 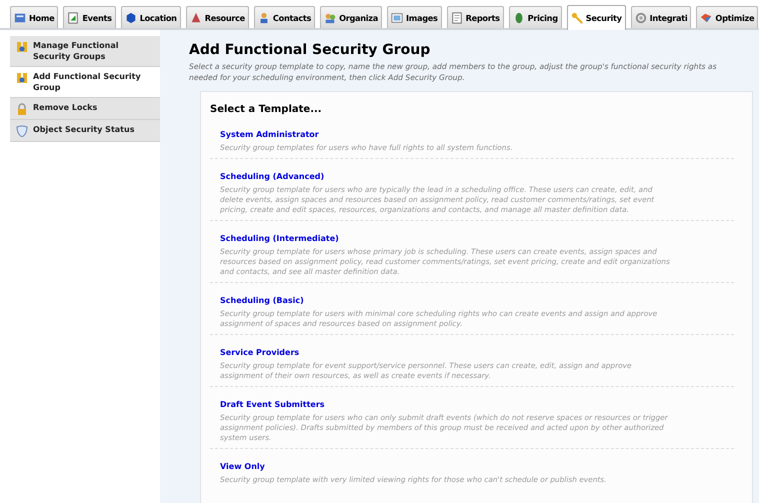 What do you see at coordinates (89, 17) in the screenshot?
I see `nav-tab: Events` at bounding box center [89, 17].